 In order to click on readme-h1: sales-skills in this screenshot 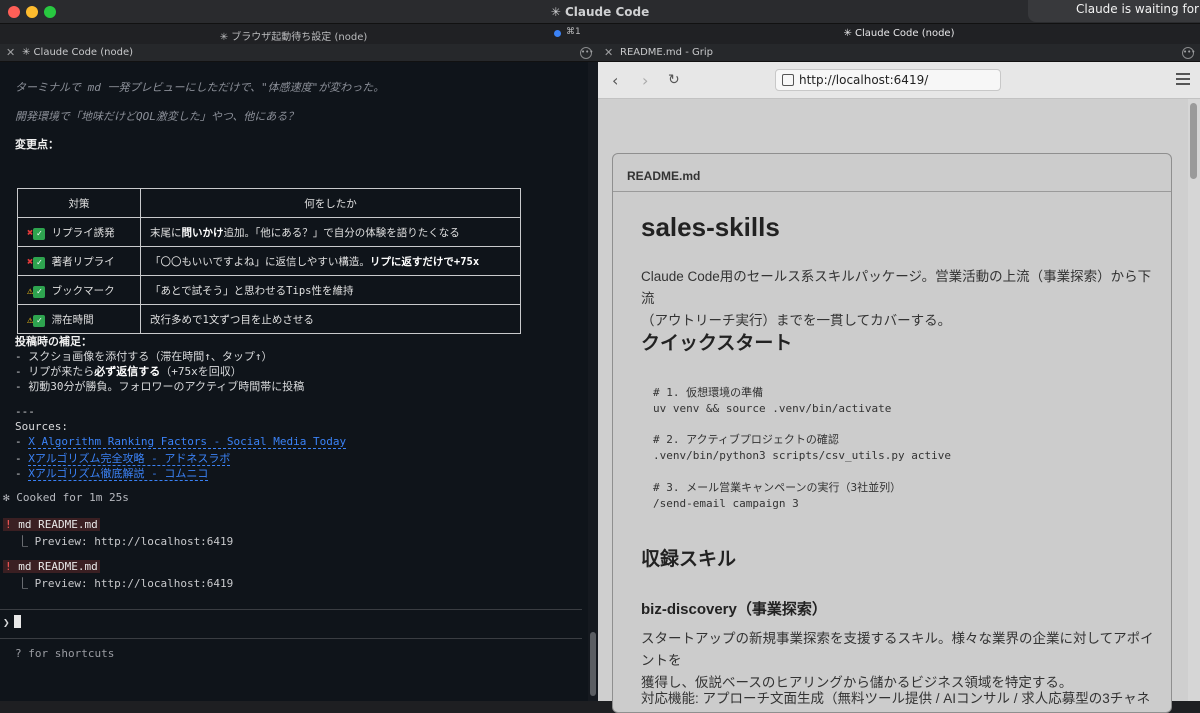, I will do `click(710, 227)`.